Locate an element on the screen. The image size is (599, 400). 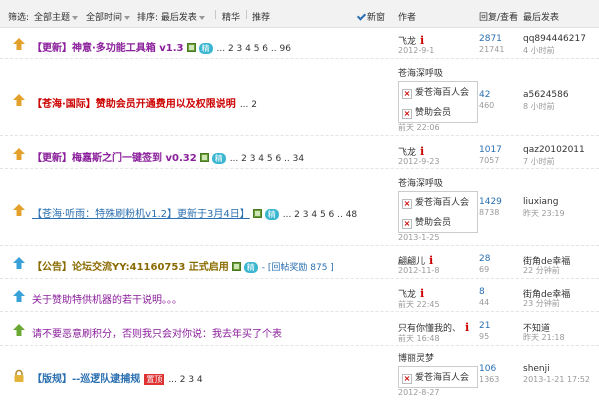
reply-count: 106 is located at coordinates (487, 369).